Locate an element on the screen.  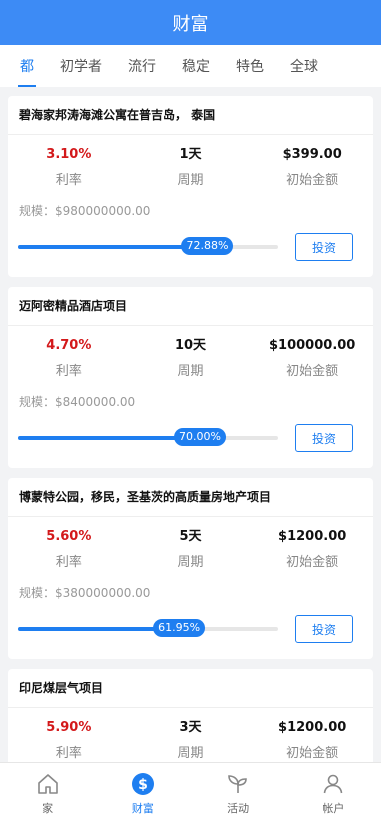
rate-value: 5.60% is located at coordinates (69, 536).